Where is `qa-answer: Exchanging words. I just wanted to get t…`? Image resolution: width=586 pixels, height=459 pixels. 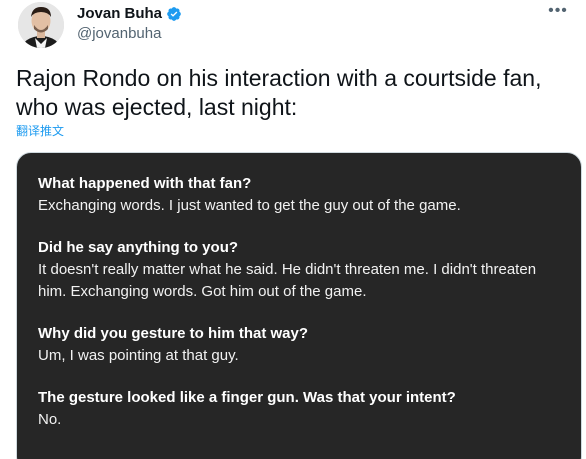 qa-answer: Exchanging words. I just wanted to get t… is located at coordinates (249, 205).